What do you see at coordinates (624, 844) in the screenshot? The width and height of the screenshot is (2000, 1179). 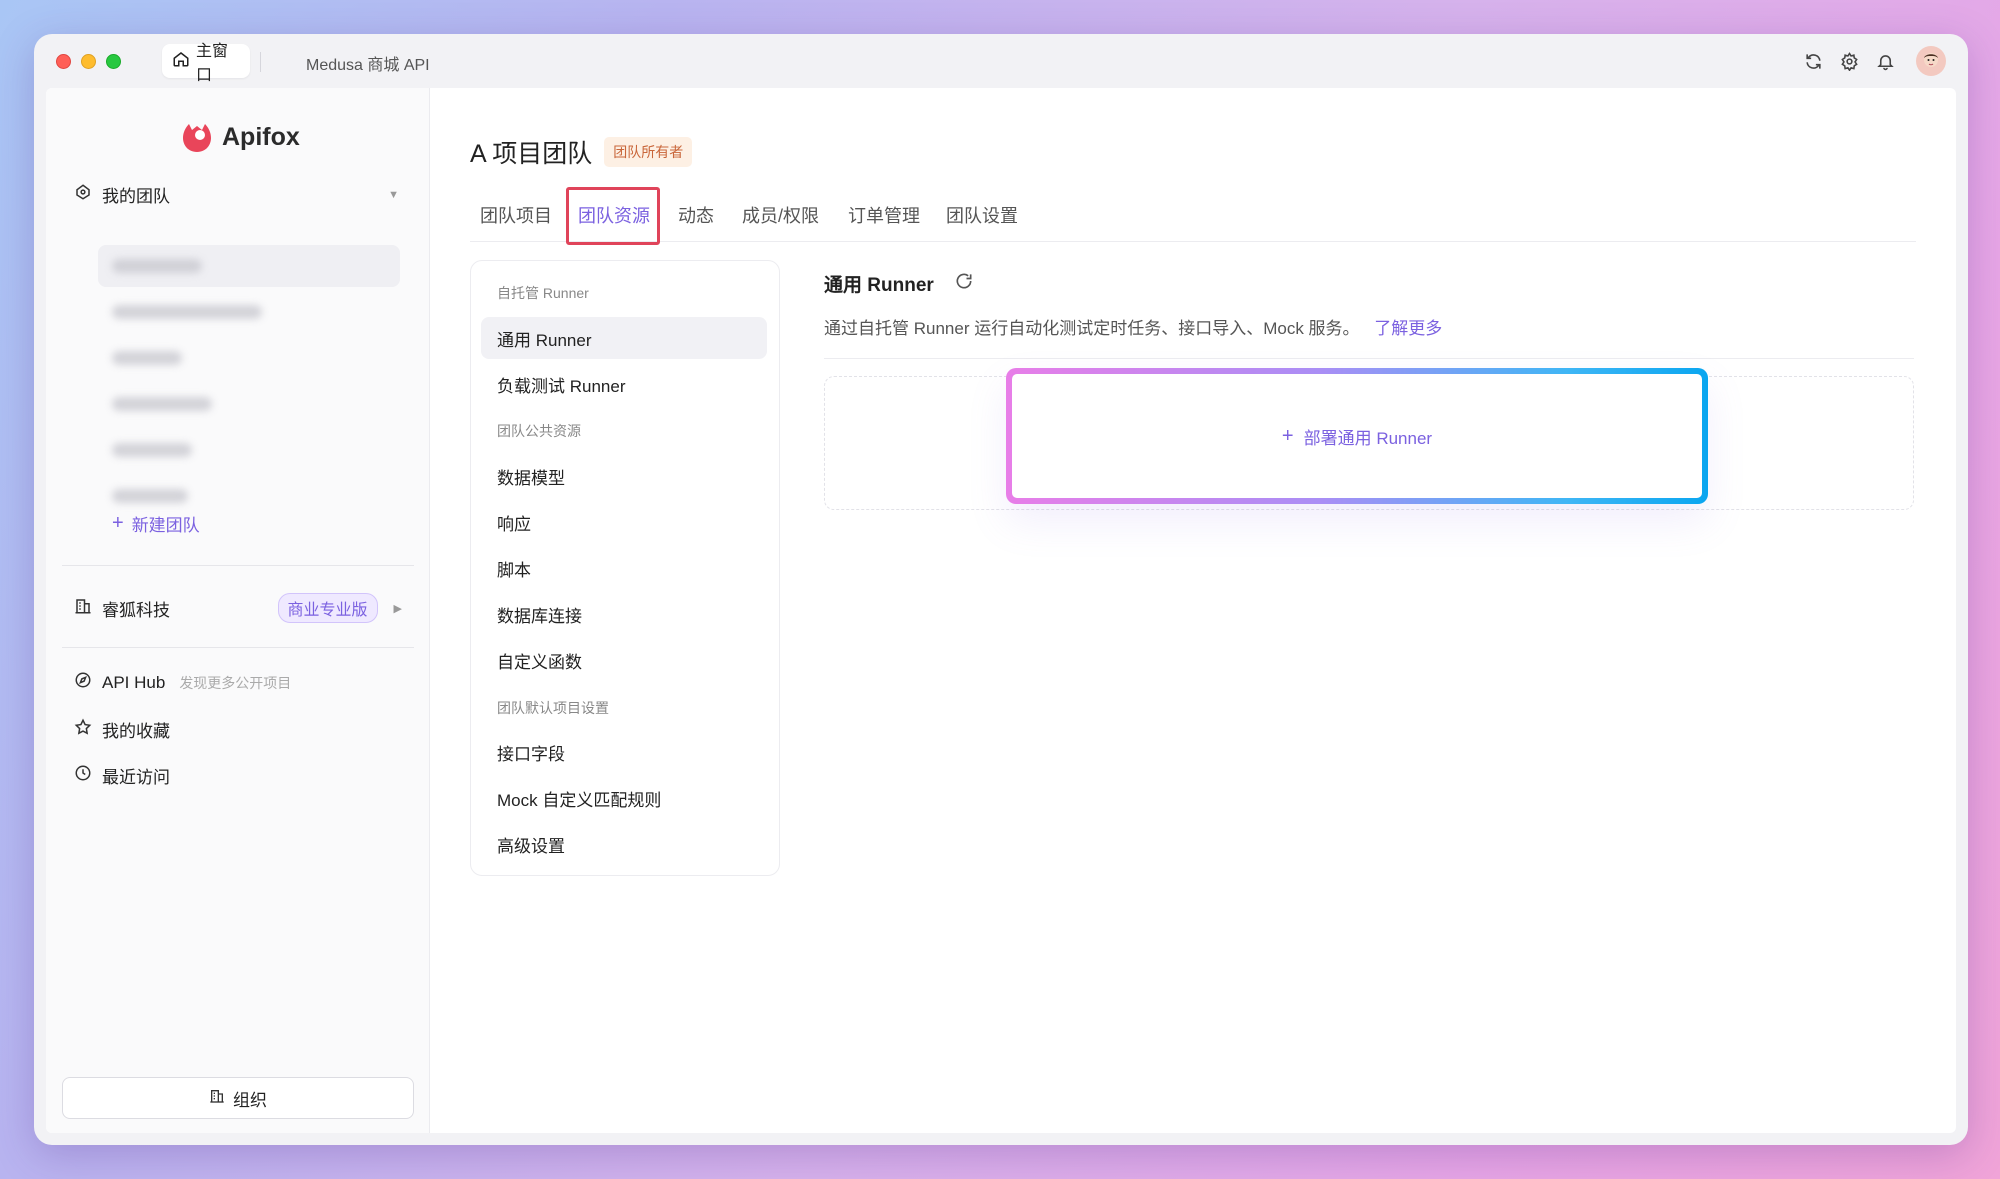 I see `subnav-item-advanced-settings: 高级设置` at bounding box center [624, 844].